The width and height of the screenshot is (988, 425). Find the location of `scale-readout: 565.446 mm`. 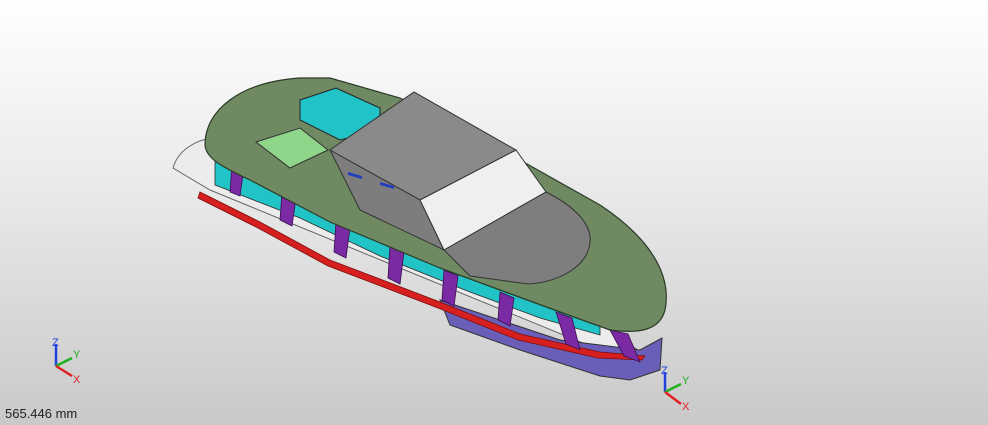

scale-readout: 565.446 mm is located at coordinates (41, 413).